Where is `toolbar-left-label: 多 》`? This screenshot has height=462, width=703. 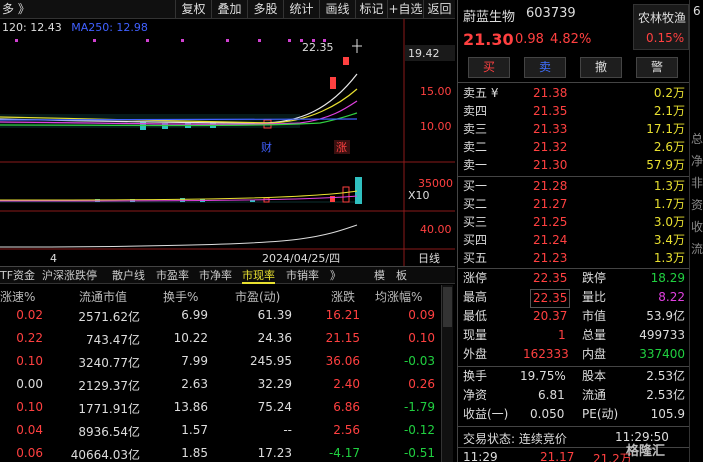
toolbar-left-label: 多 》 is located at coordinates (16, 9).